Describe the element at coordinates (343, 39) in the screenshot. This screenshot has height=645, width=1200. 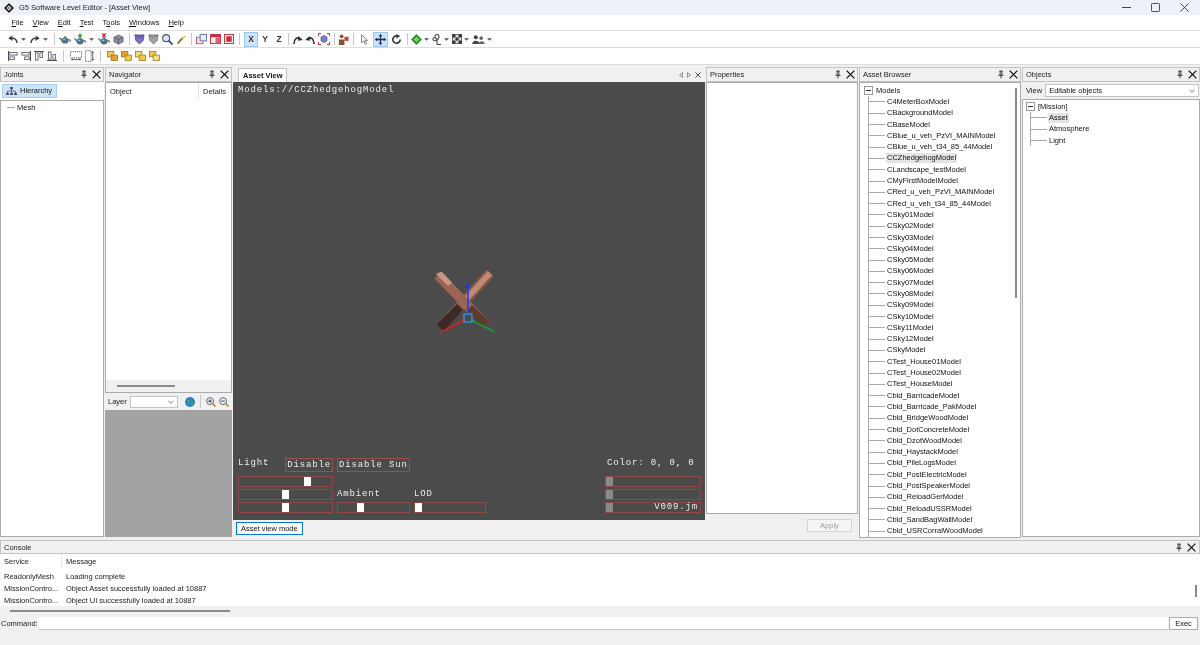
I see `figure-icon` at that location.